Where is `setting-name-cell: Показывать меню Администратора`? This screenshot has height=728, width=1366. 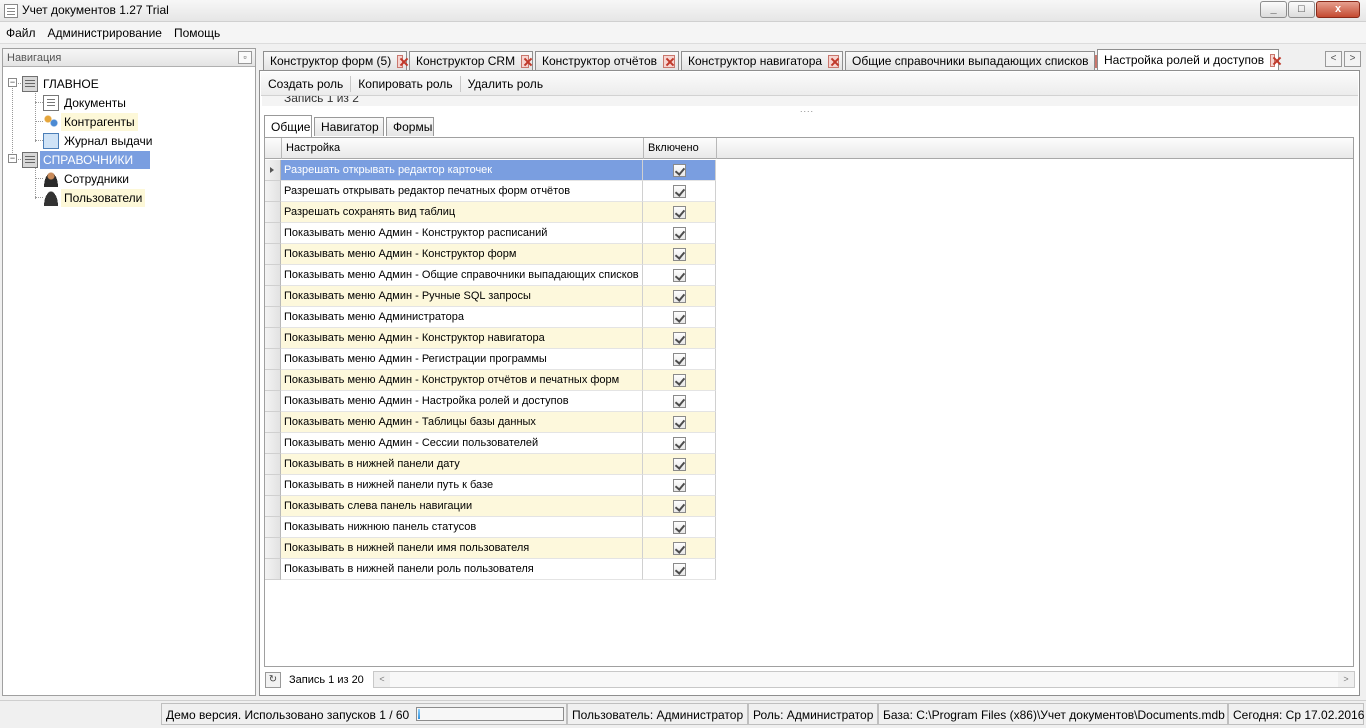
setting-name-cell: Показывать меню Администратора is located at coordinates (462, 317).